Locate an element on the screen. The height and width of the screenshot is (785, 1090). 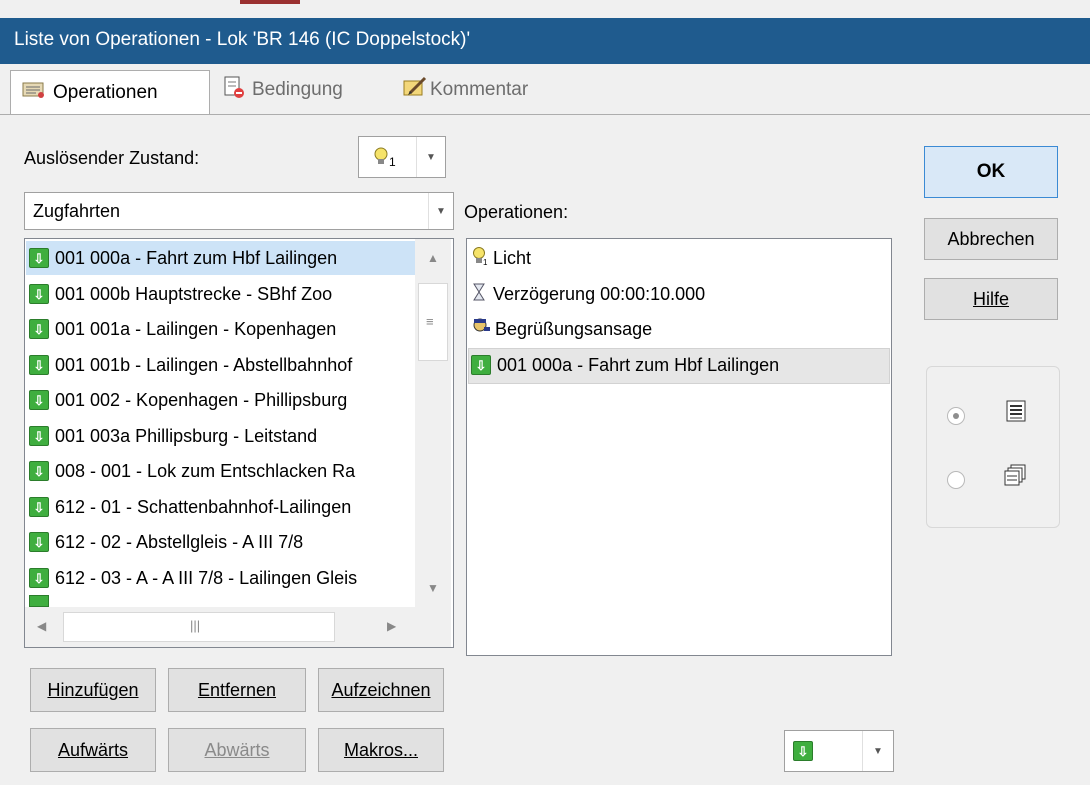
list-item-label: Verzögerung 00:00:10.000 is located at coordinates (599, 293).